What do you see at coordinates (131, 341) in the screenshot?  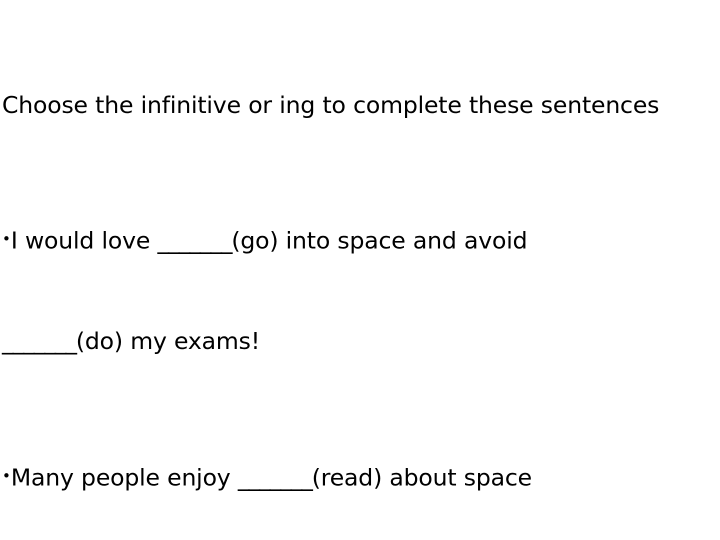 I see `exercise-item-1-line-2: _______(do) my exams!` at bounding box center [131, 341].